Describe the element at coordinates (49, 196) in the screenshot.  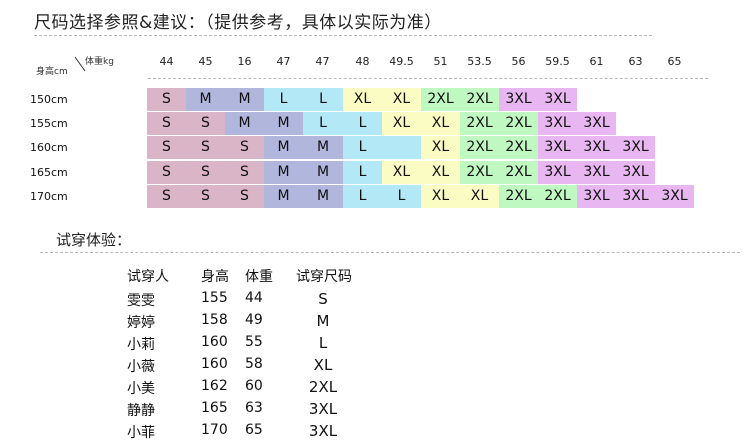
I see `height-label: 170cm` at that location.